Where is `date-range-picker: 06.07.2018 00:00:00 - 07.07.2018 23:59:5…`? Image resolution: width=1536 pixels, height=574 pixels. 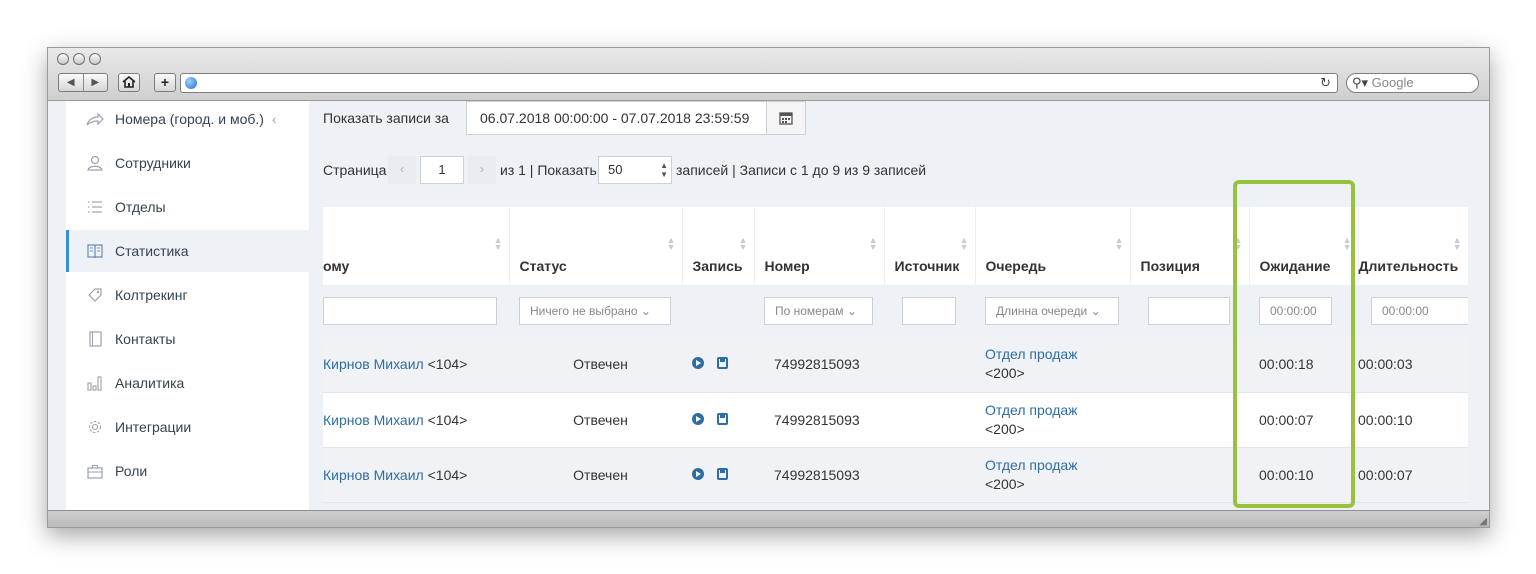
date-range-picker: 06.07.2018 00:00:00 - 07.07.2018 23:59:5… is located at coordinates (636, 118).